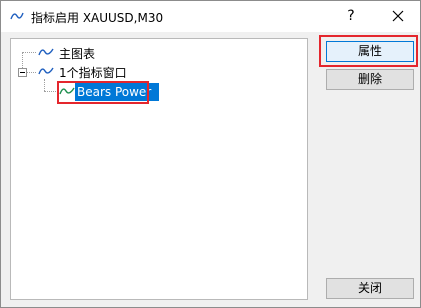 This screenshot has height=308, width=421. I want to click on window-title: 指标启用 XAUUSD,M30, so click(97, 18).